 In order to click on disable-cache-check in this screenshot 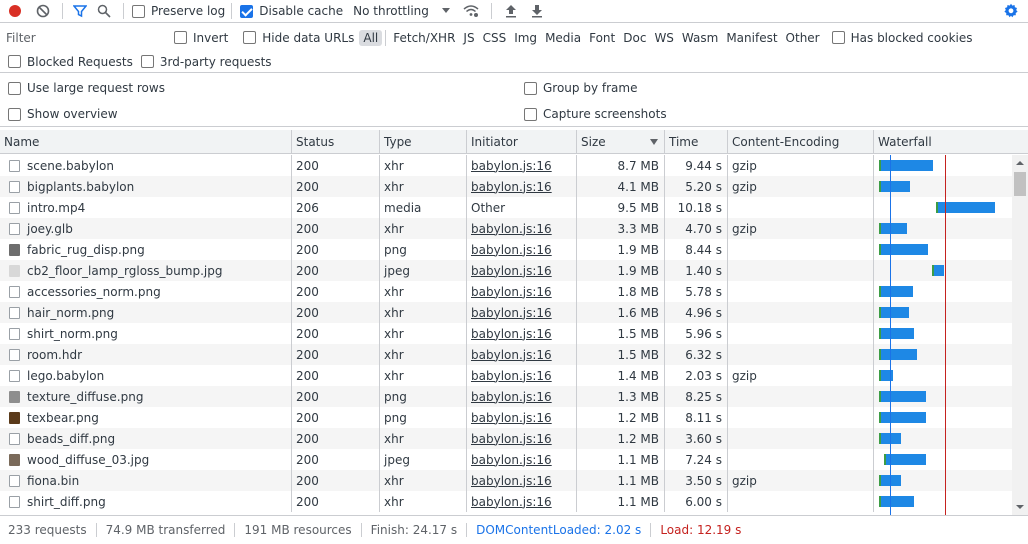, I will do `click(247, 11)`.